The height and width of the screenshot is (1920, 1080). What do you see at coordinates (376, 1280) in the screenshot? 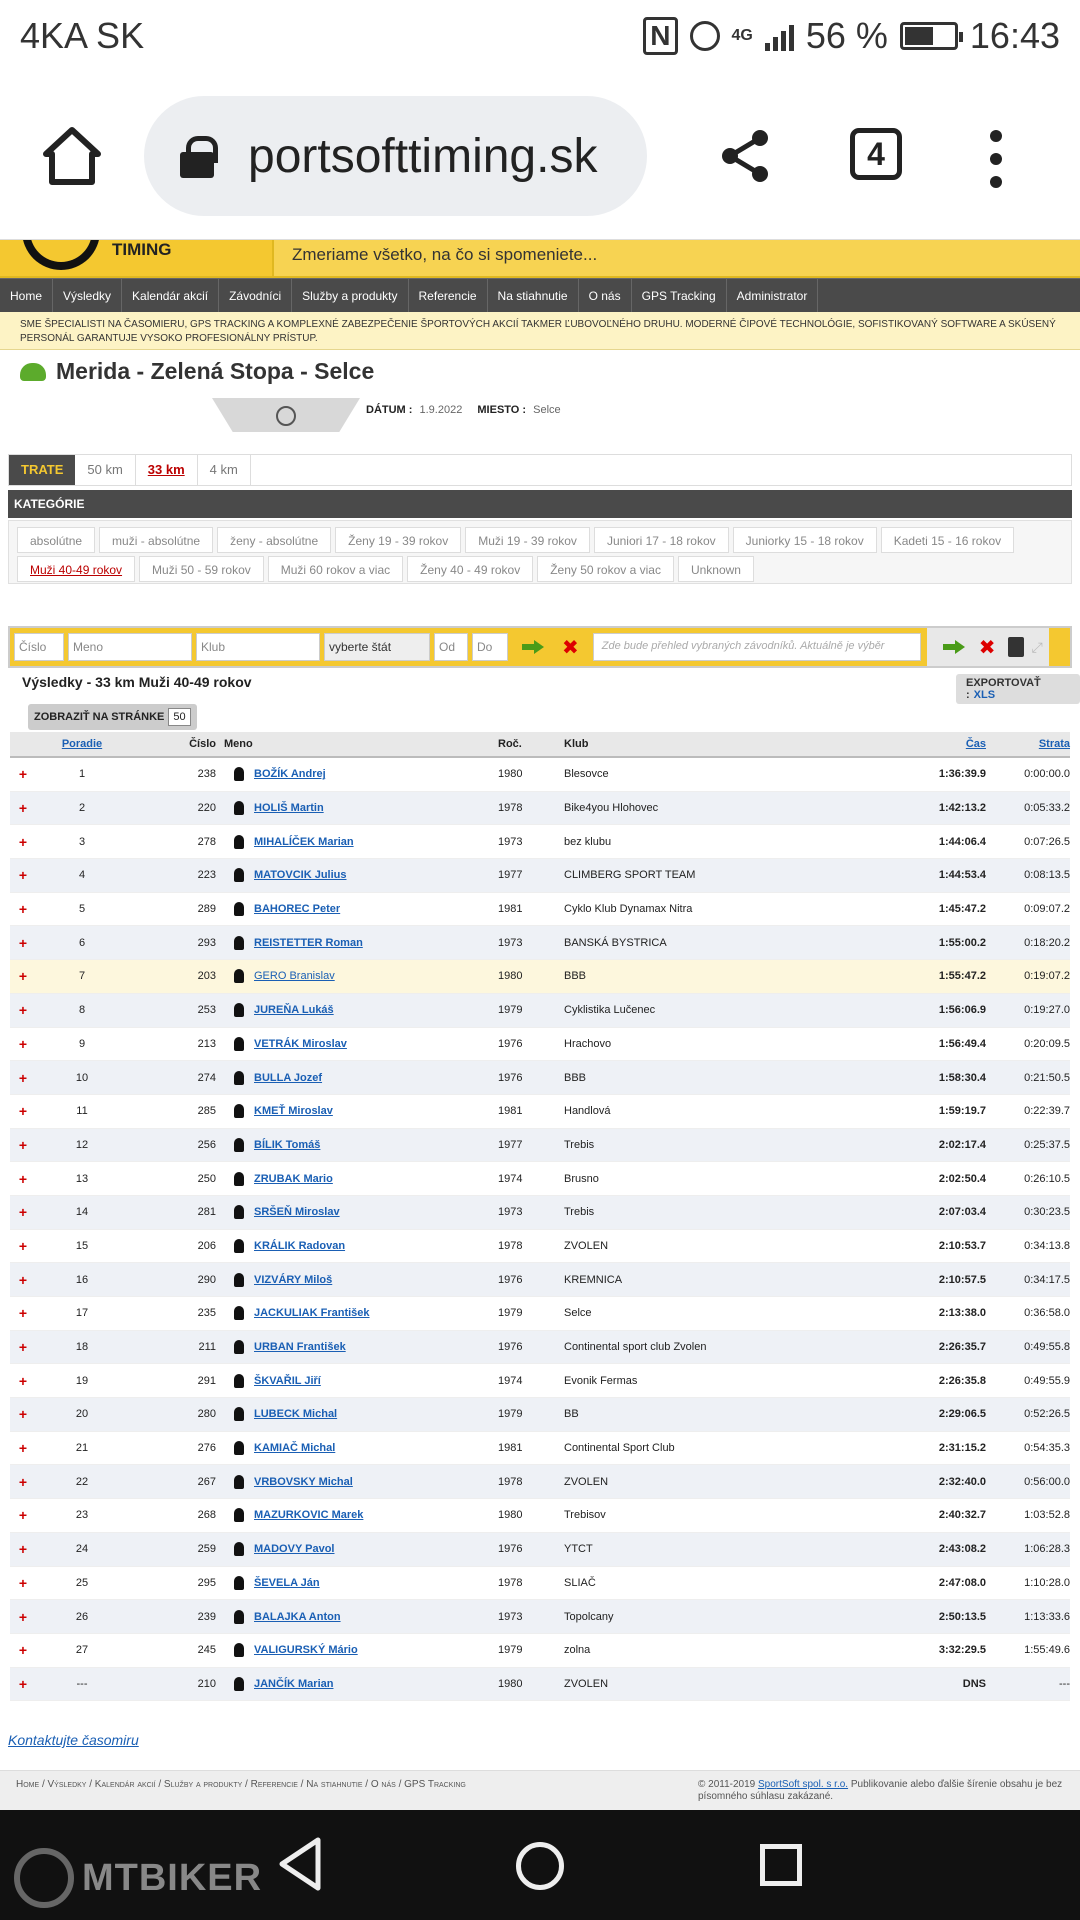
I see `racer-name-link: VIZVÁRY Miloš` at bounding box center [376, 1280].